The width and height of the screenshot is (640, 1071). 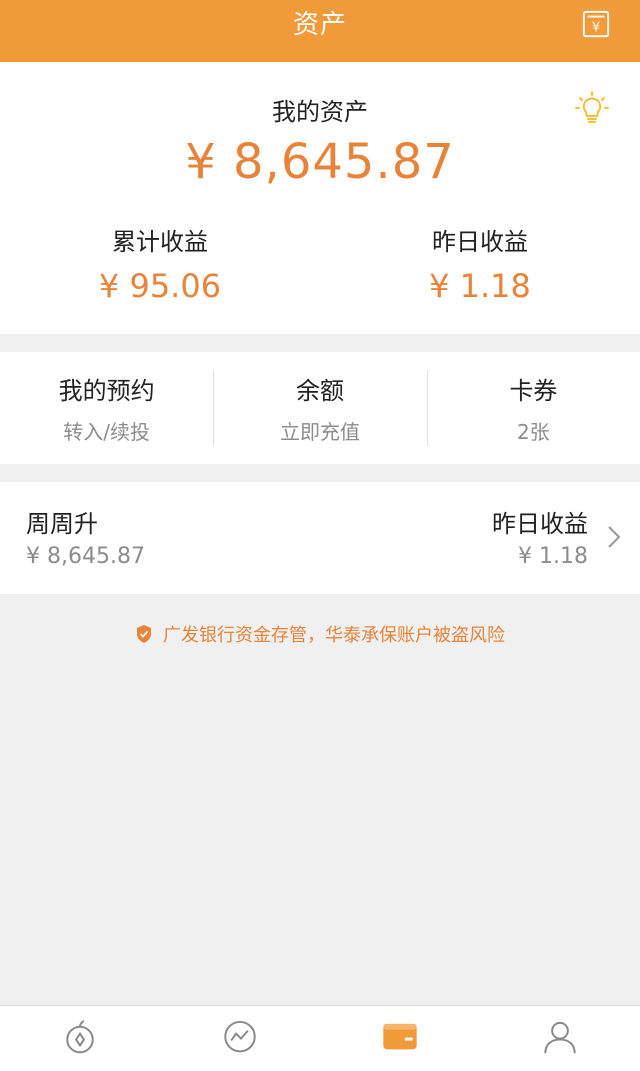 I want to click on security-notice: 广发银行资金存管，华泰承保账户被盗风险, so click(x=320, y=634).